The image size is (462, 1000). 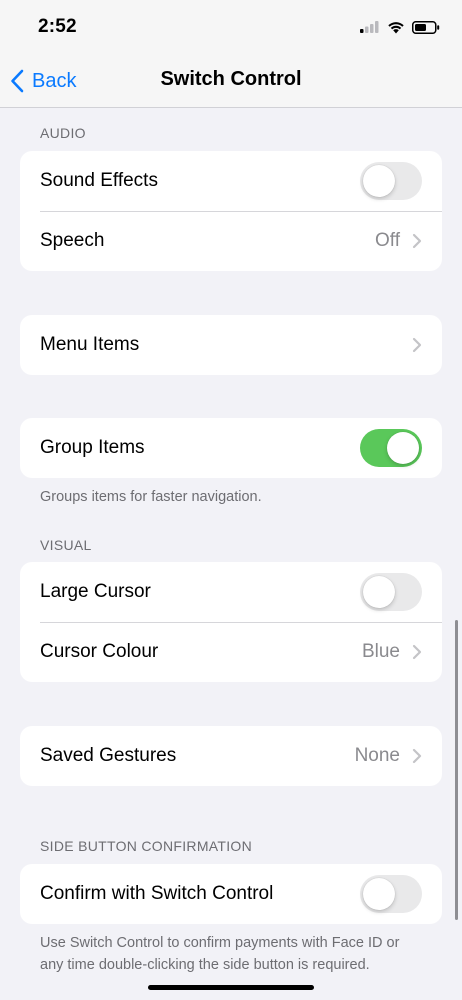 I want to click on saved-gestures-row: Saved Gestures None, so click(x=231, y=756).